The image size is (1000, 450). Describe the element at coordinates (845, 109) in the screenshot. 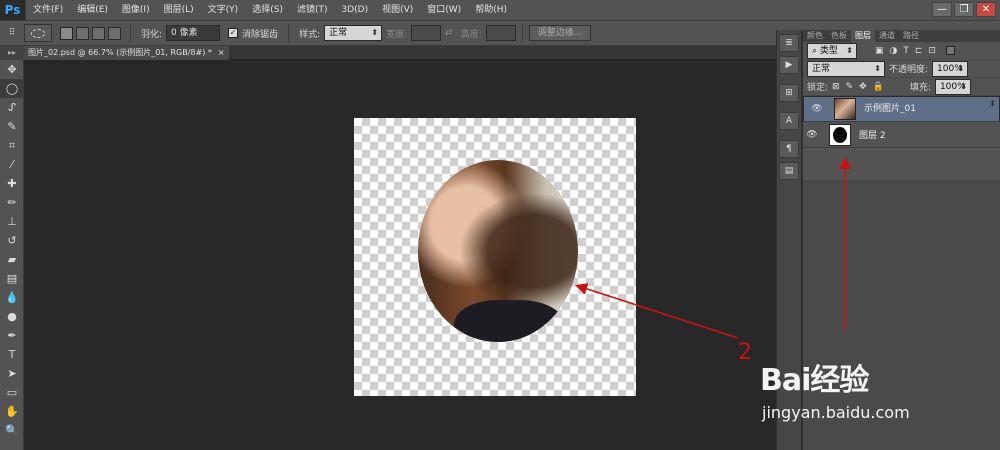

I see `layer-thumbnail` at that location.